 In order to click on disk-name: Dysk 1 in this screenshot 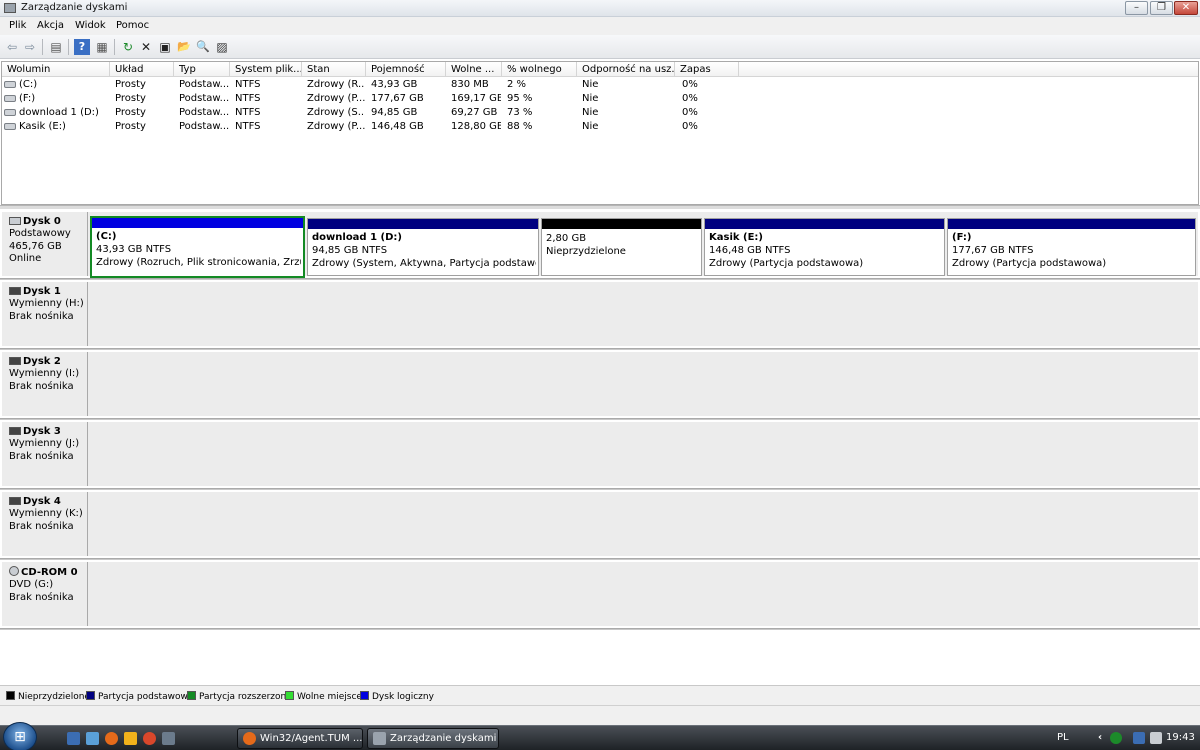, I will do `click(48, 292)`.